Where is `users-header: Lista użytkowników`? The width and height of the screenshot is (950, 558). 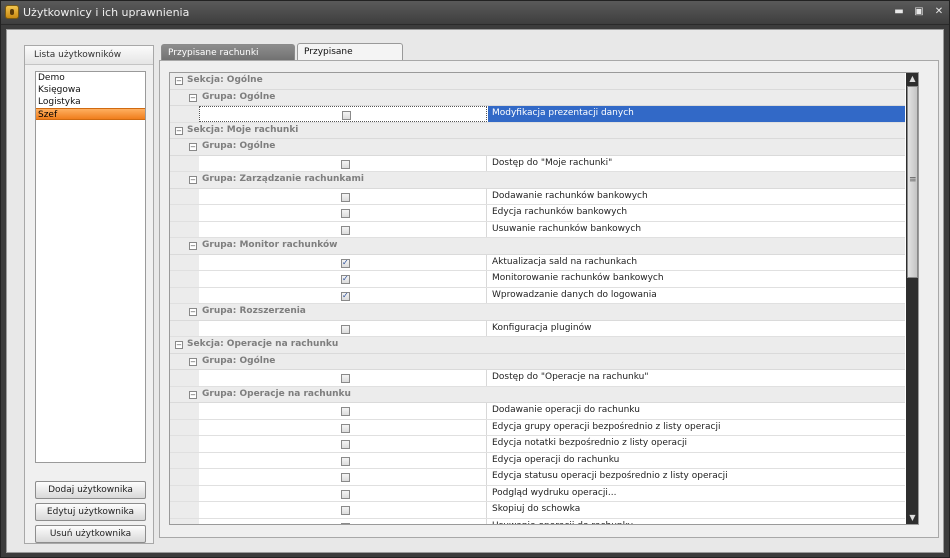
users-header: Lista użytkowników is located at coordinates (89, 55).